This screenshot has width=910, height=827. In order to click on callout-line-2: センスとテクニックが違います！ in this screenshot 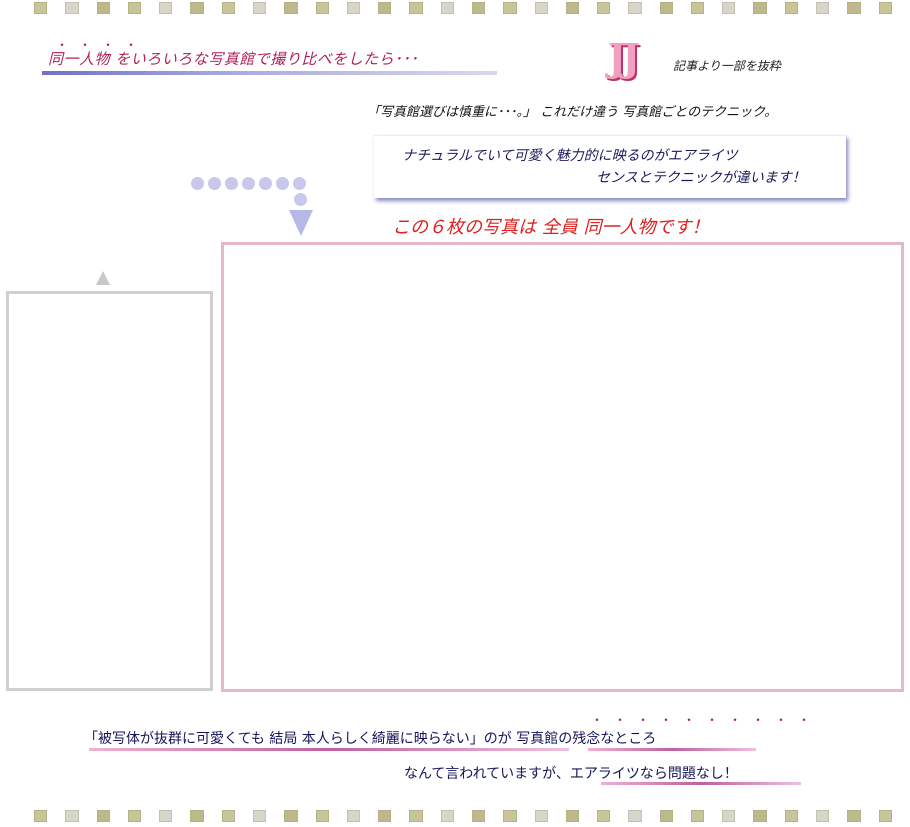, I will do `click(701, 178)`.